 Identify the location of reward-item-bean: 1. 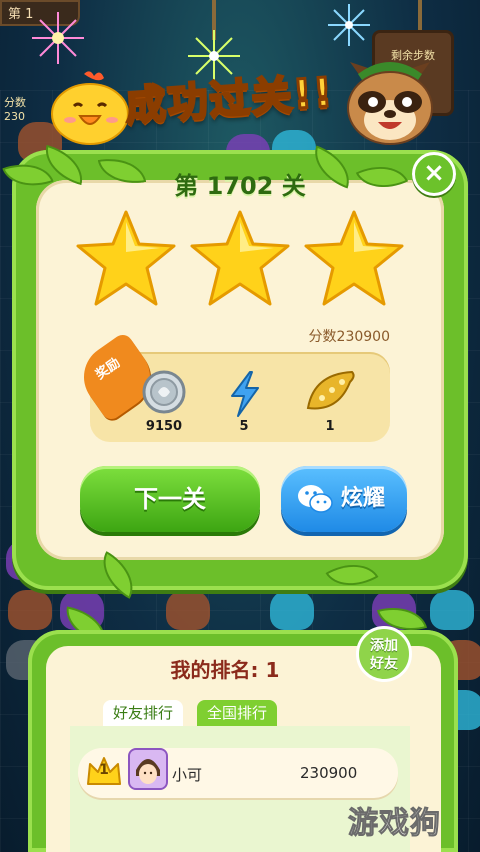
(330, 401).